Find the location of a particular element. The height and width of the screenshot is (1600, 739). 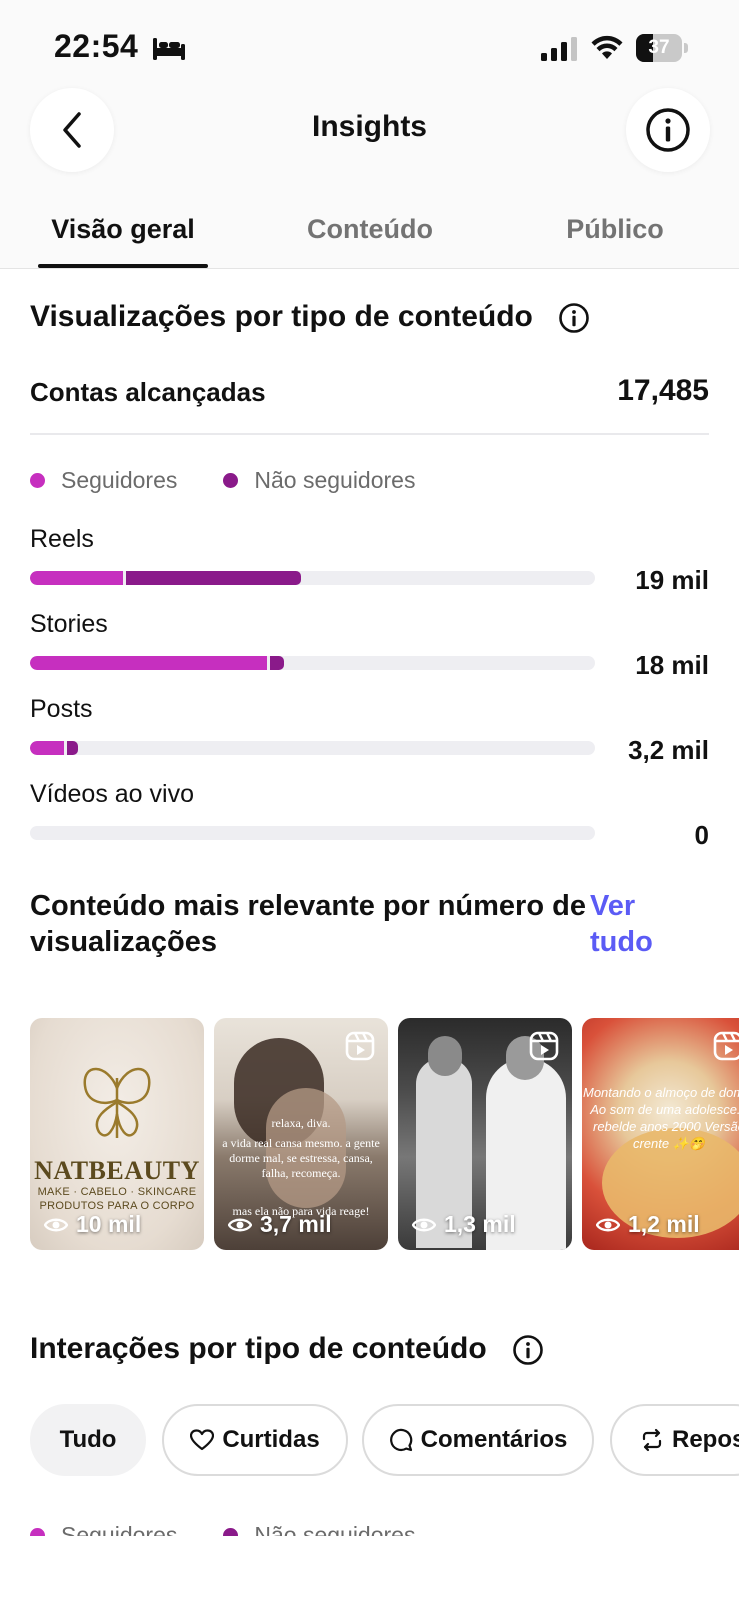

views-section-title: Visualizações por tipo de conteúdo is located at coordinates (281, 316).